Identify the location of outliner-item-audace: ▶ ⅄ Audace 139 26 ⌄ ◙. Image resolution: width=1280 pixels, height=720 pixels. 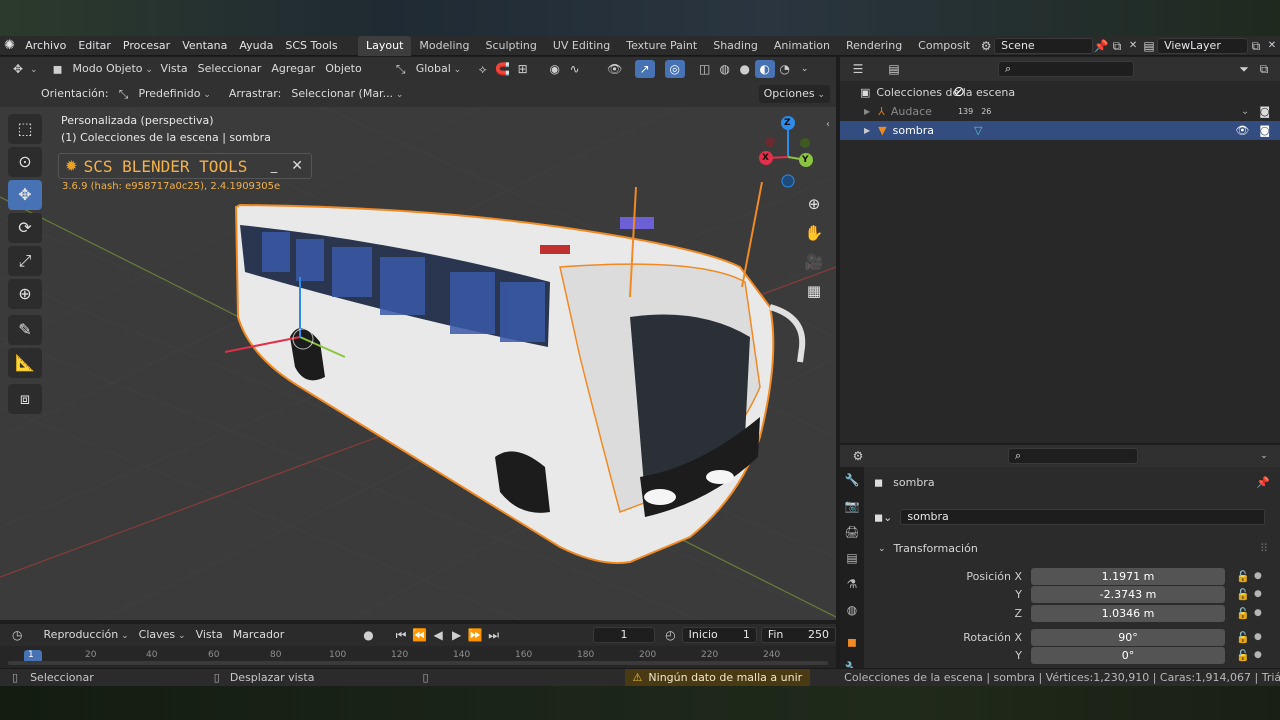
(1060, 111).